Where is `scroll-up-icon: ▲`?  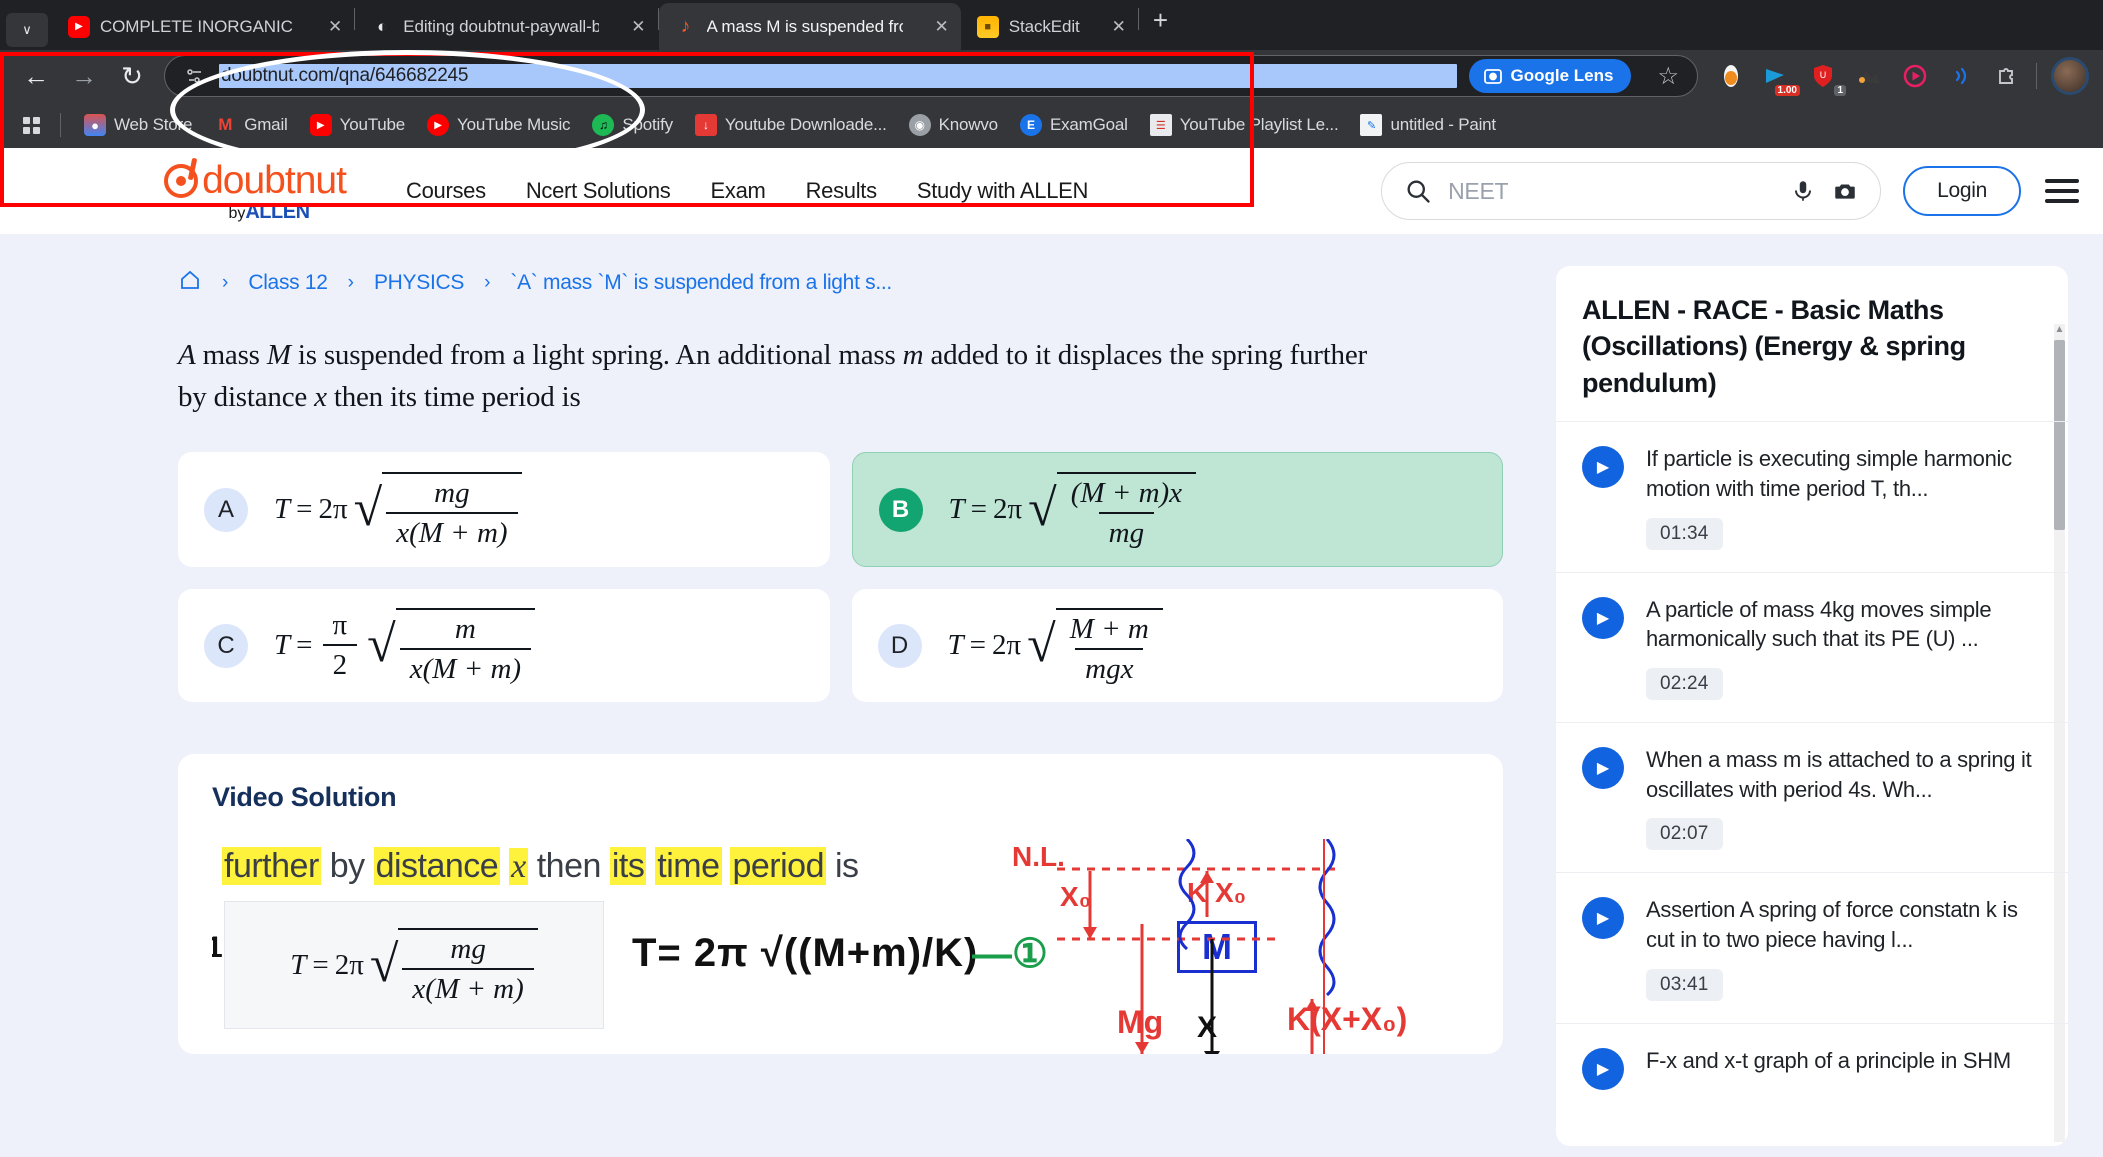
scroll-up-icon: ▲ is located at coordinates (2059, 330).